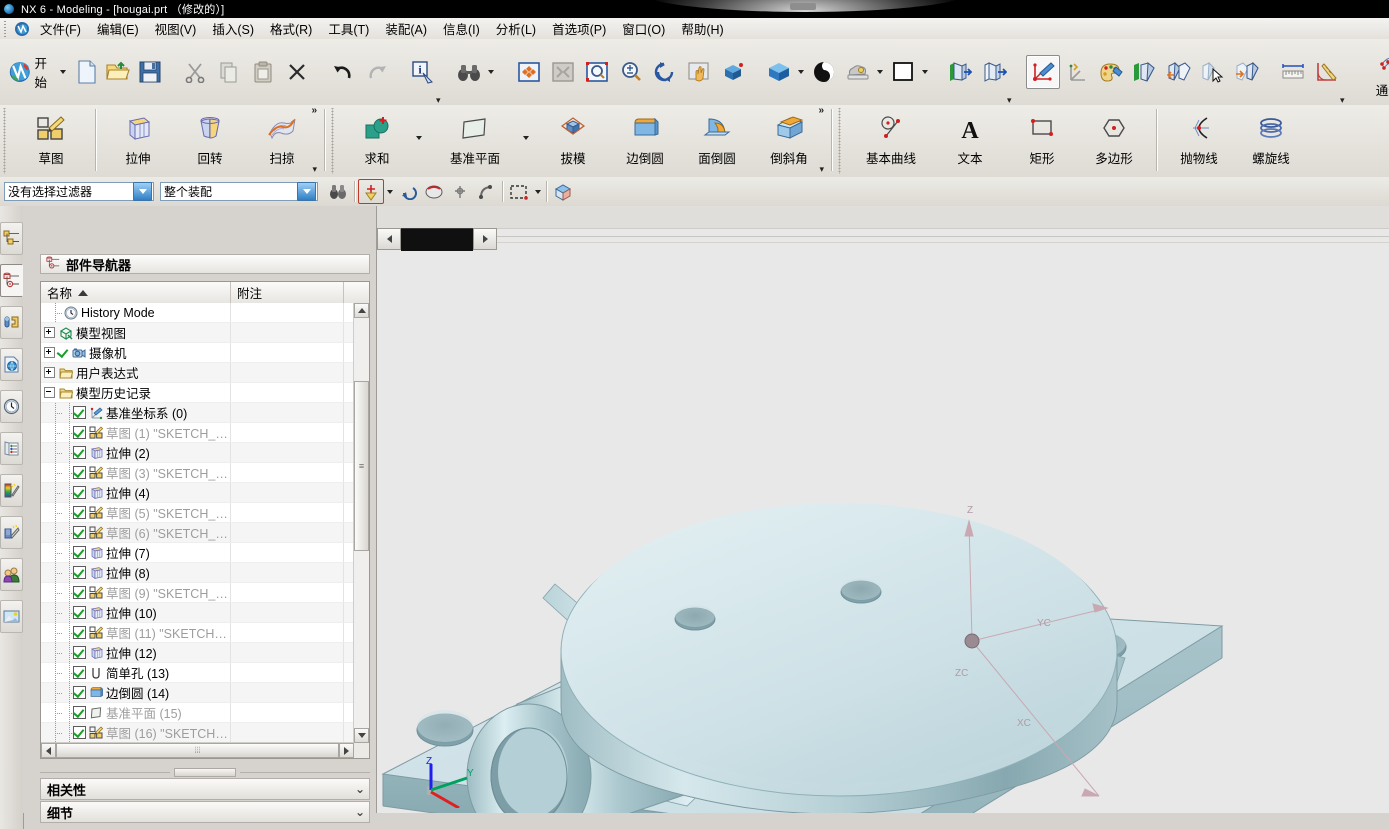  Describe the element at coordinates (197, 313) in the screenshot. I see `tree-row: History Mode` at that location.